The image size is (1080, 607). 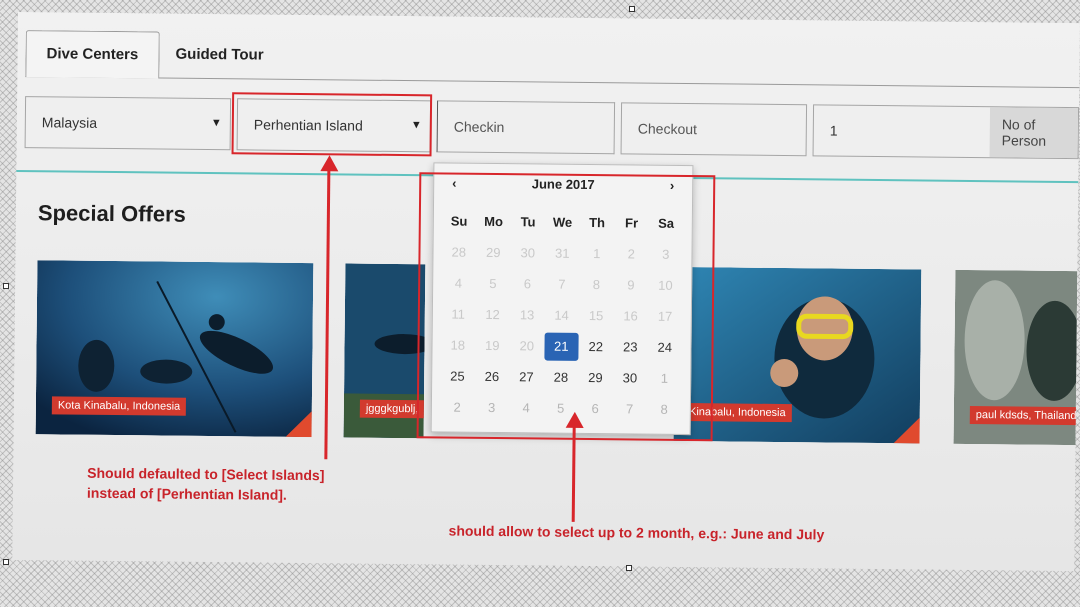 What do you see at coordinates (384, 351) in the screenshot?
I see `offer-card: jgggkgublj,` at bounding box center [384, 351].